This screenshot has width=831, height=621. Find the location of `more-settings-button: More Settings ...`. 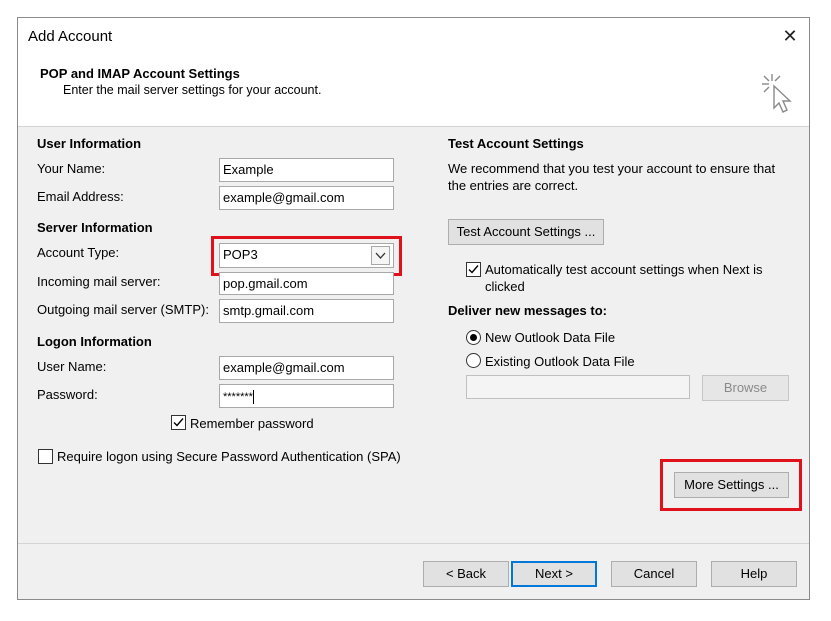

more-settings-button: More Settings ... is located at coordinates (731, 485).